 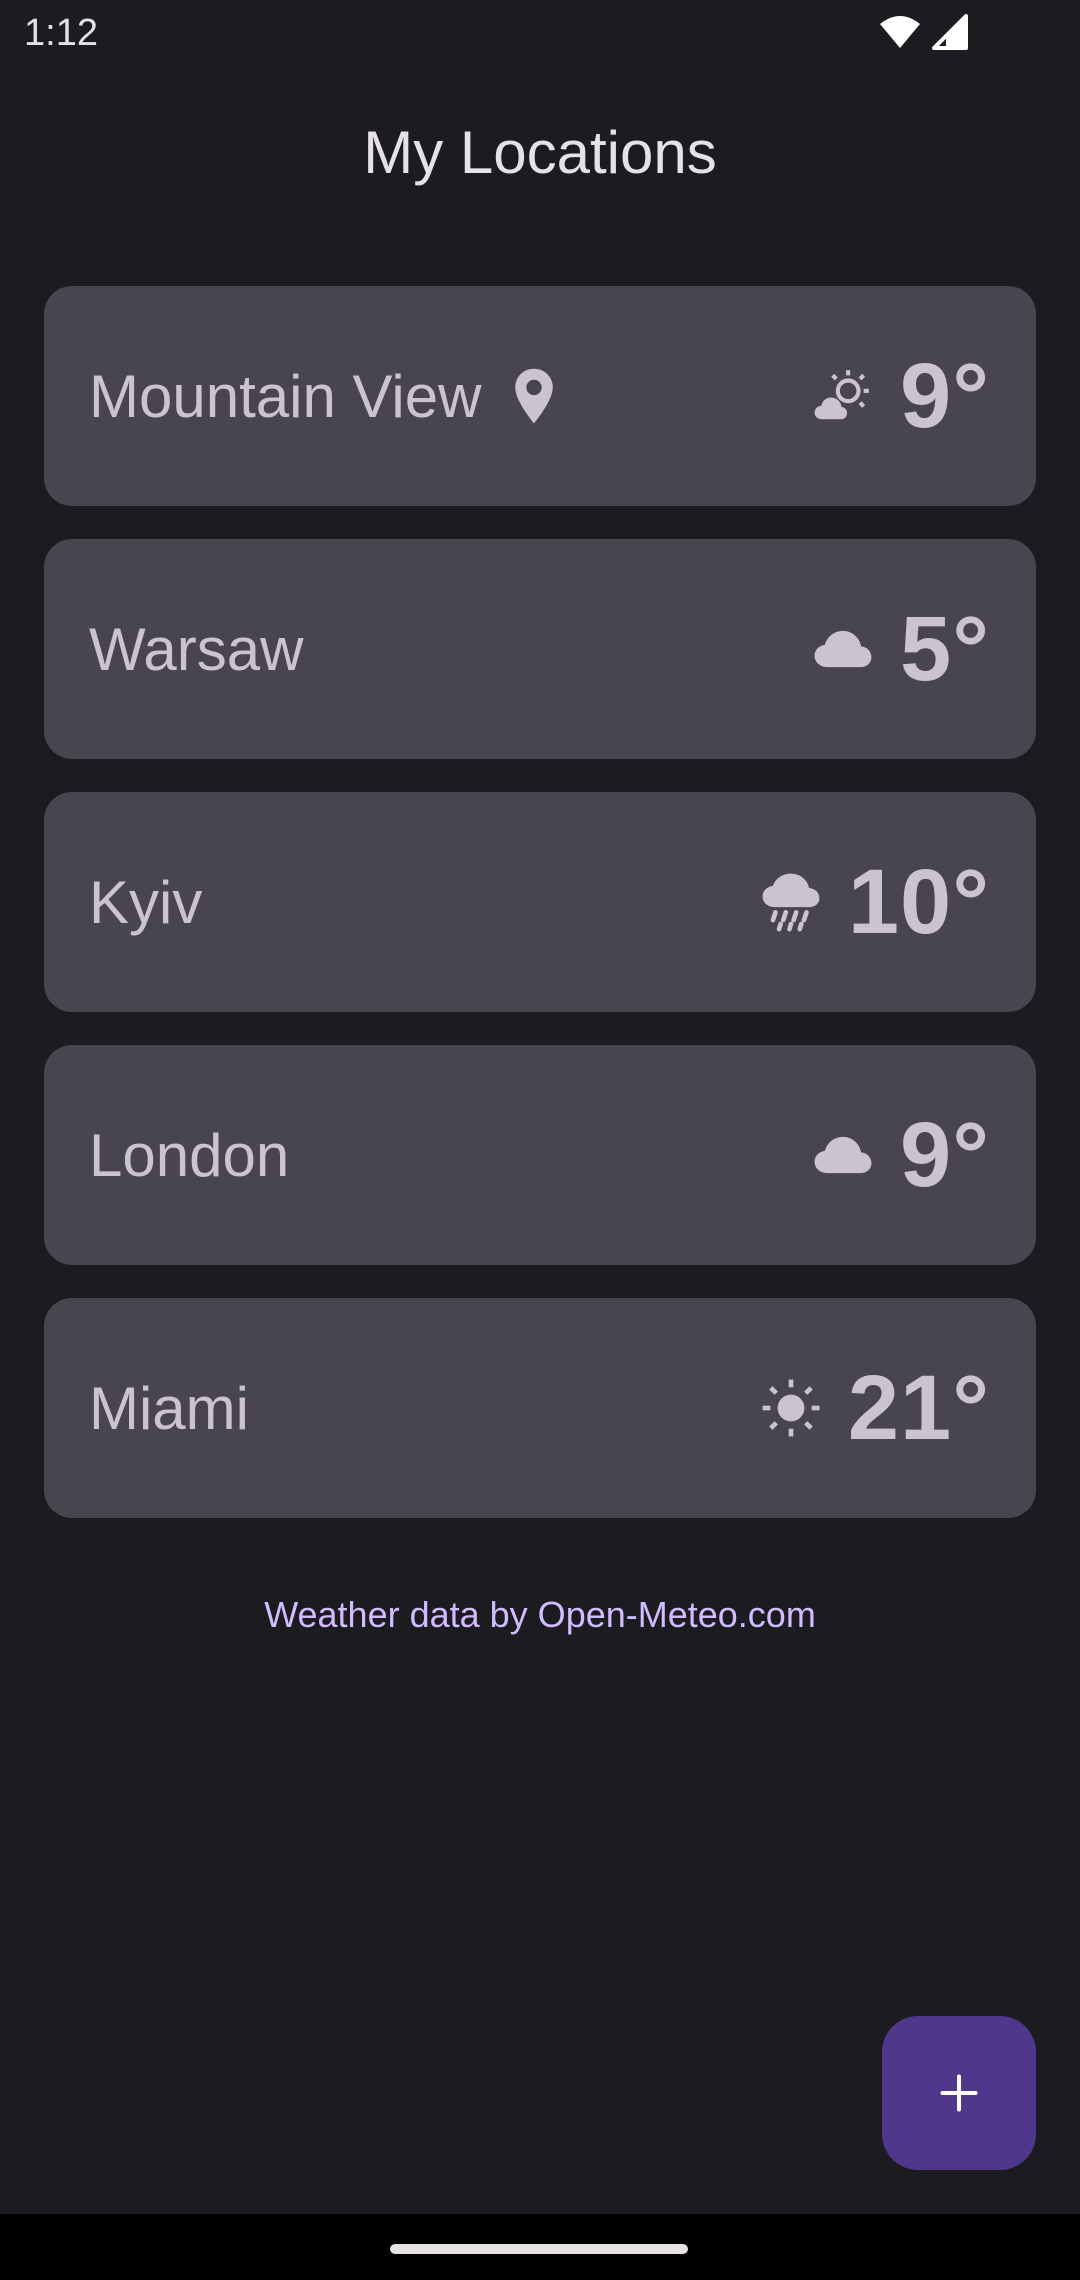 I want to click on temperature: 10°, so click(x=918, y=901).